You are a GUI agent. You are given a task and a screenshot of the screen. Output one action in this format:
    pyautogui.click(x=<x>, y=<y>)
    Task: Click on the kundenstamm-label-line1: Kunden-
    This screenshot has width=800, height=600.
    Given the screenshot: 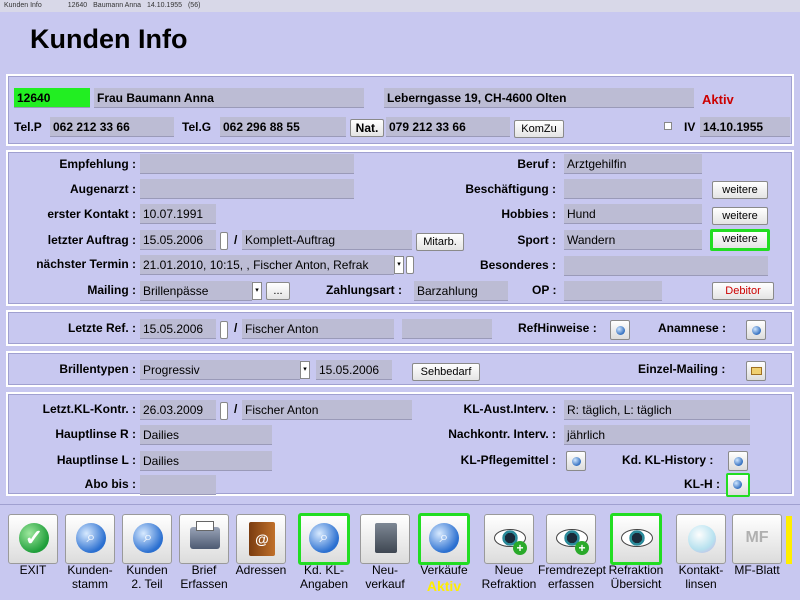 What is the action you would take?
    pyautogui.click(x=90, y=570)
    